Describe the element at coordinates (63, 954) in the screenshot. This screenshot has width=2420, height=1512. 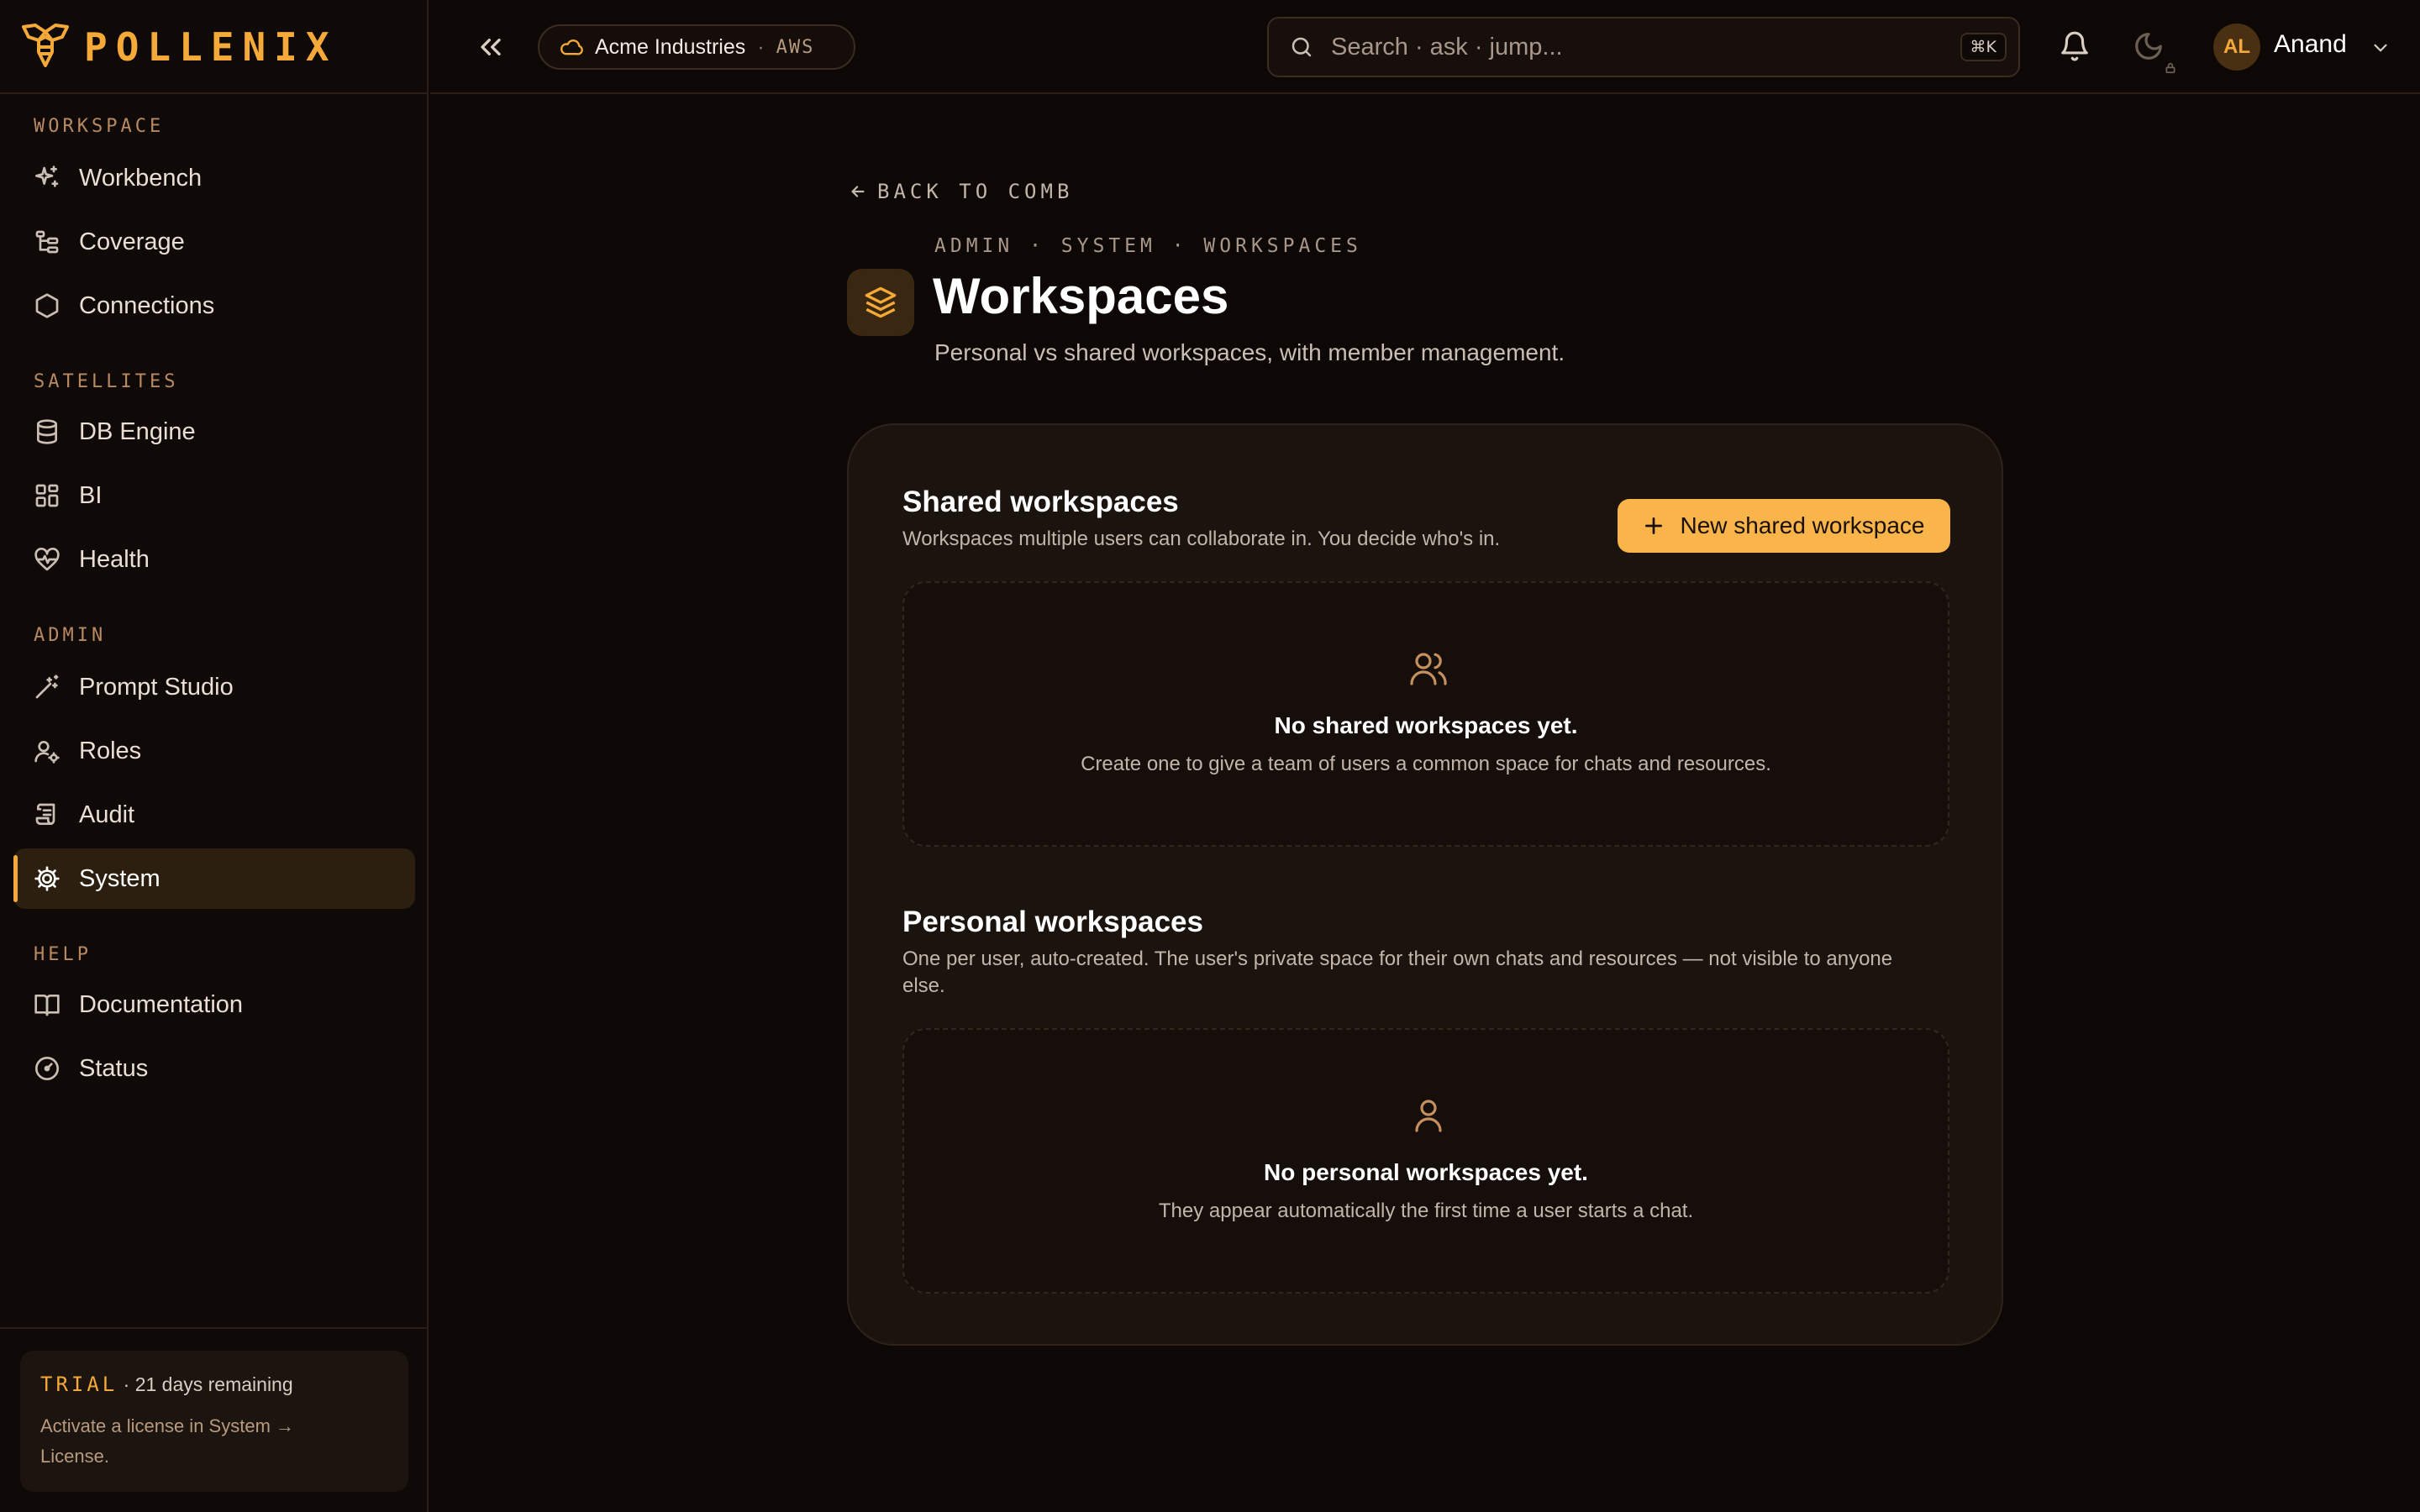
I see `section-label-help: HELP` at that location.